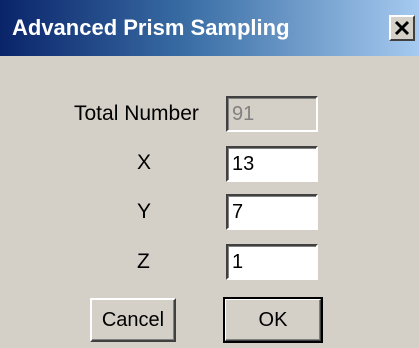  Describe the element at coordinates (144, 162) in the screenshot. I see `x-label: X` at that location.